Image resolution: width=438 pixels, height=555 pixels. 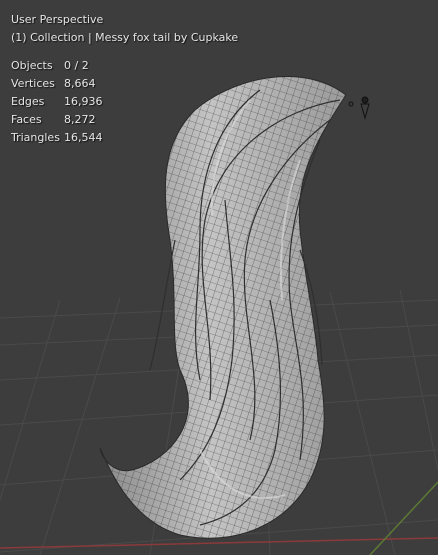 What do you see at coordinates (83, 137) in the screenshot?
I see `stat-value: 16,544` at bounding box center [83, 137].